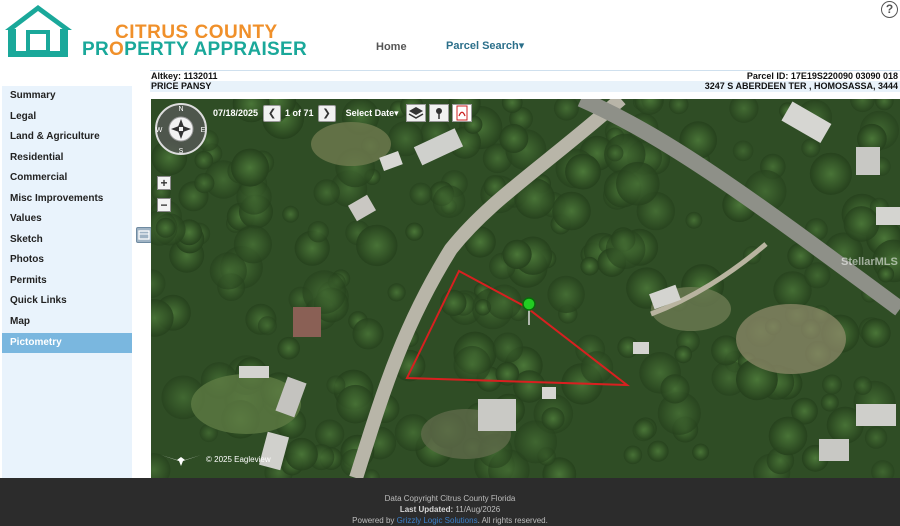 This screenshot has height=526, width=900. Describe the element at coordinates (67, 158) in the screenshot. I see `sidebar-item-residential: Residential` at that location.